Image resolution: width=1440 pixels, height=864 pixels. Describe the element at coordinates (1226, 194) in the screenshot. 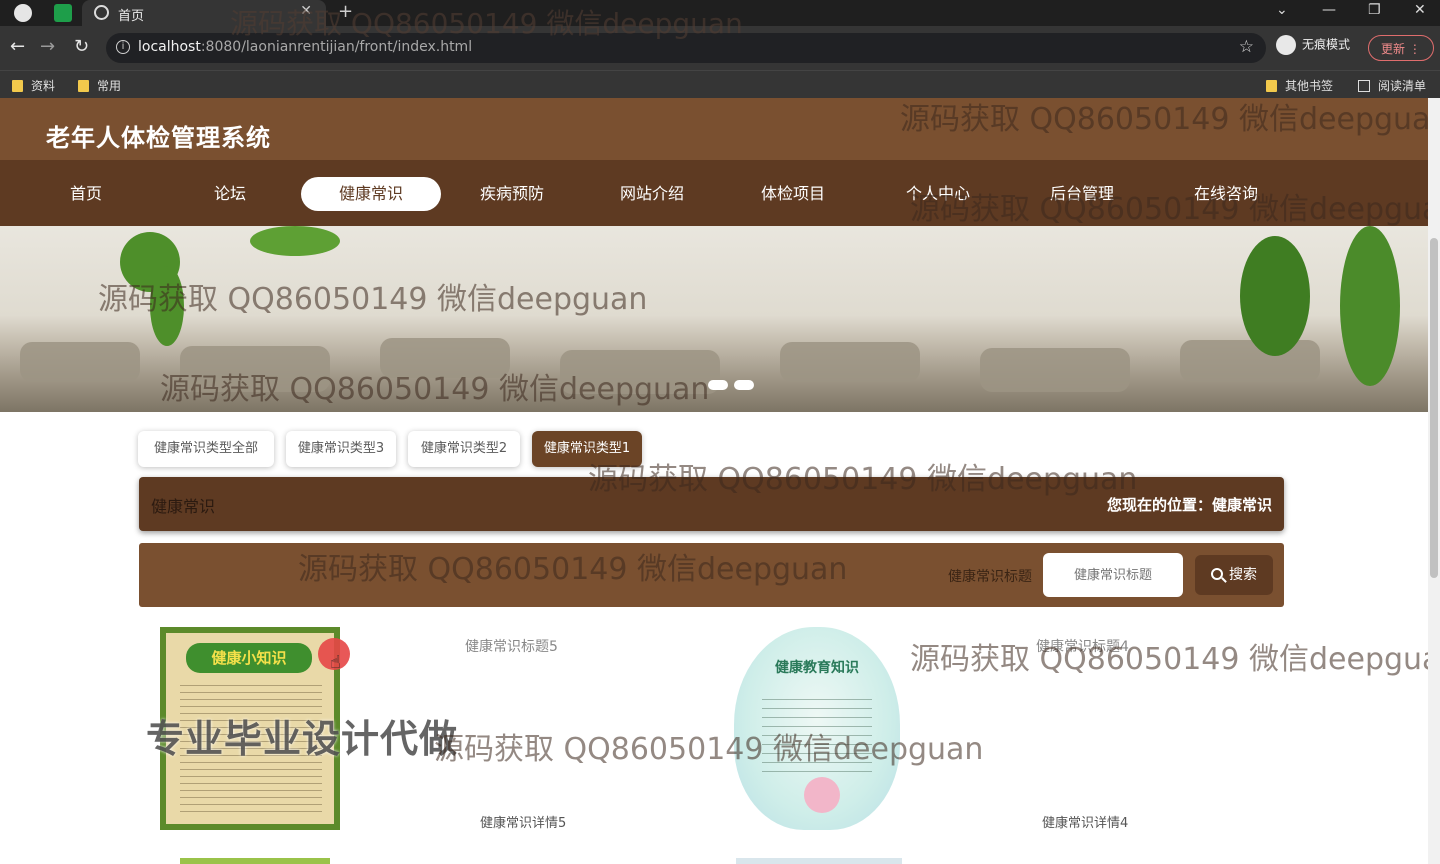

I see `nav-online-consult: 在线咨询` at that location.